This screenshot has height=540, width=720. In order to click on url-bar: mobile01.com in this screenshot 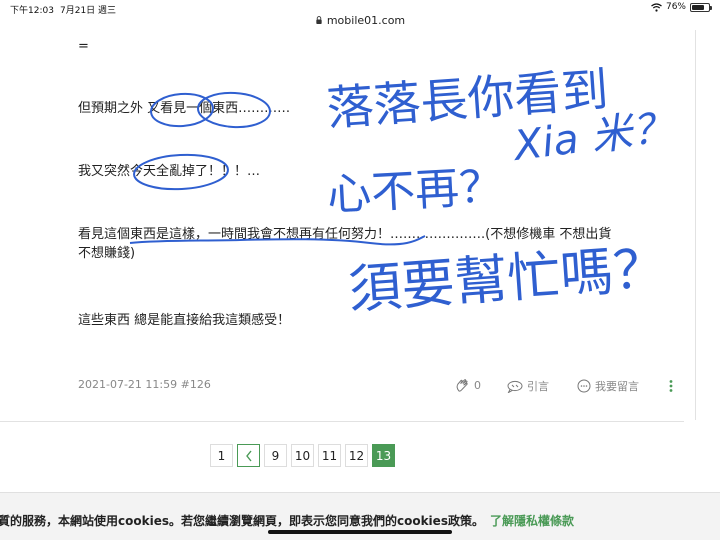, I will do `click(360, 20)`.